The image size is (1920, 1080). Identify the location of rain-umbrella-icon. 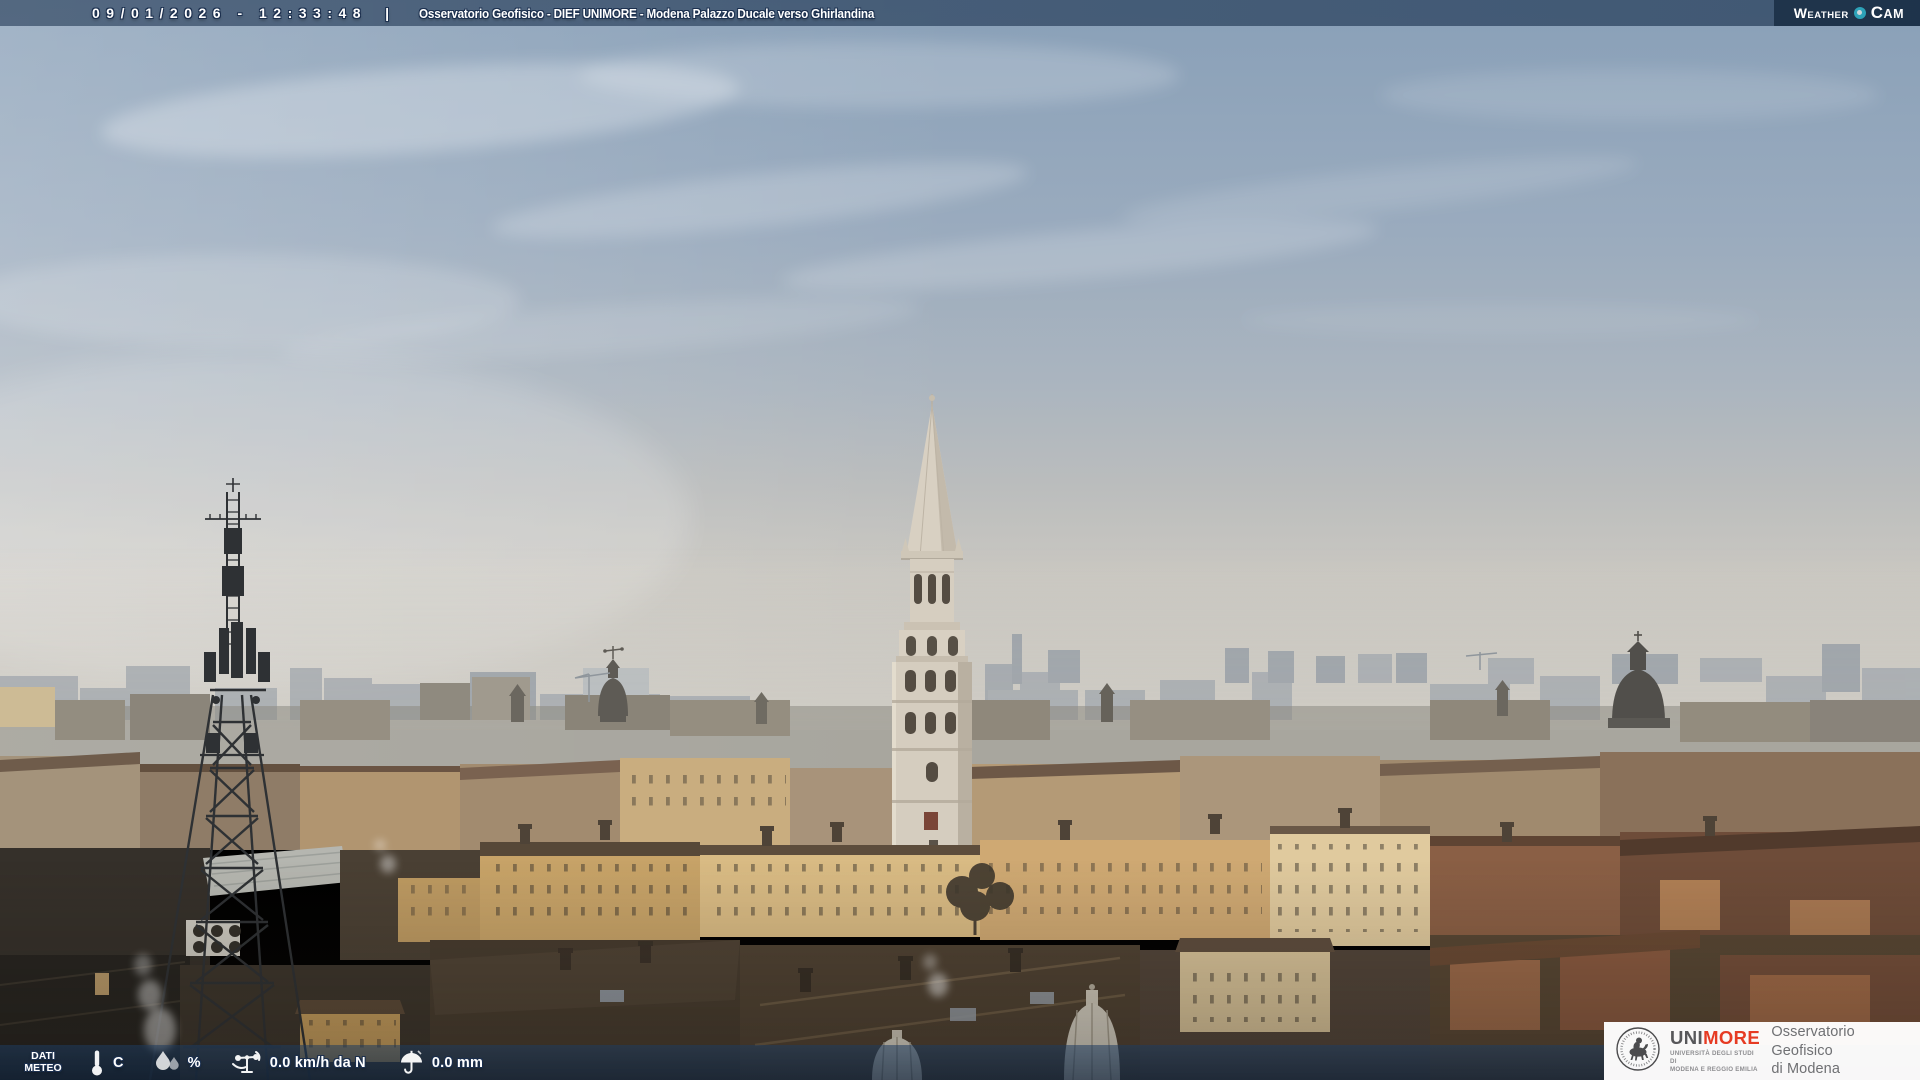
(411, 1062).